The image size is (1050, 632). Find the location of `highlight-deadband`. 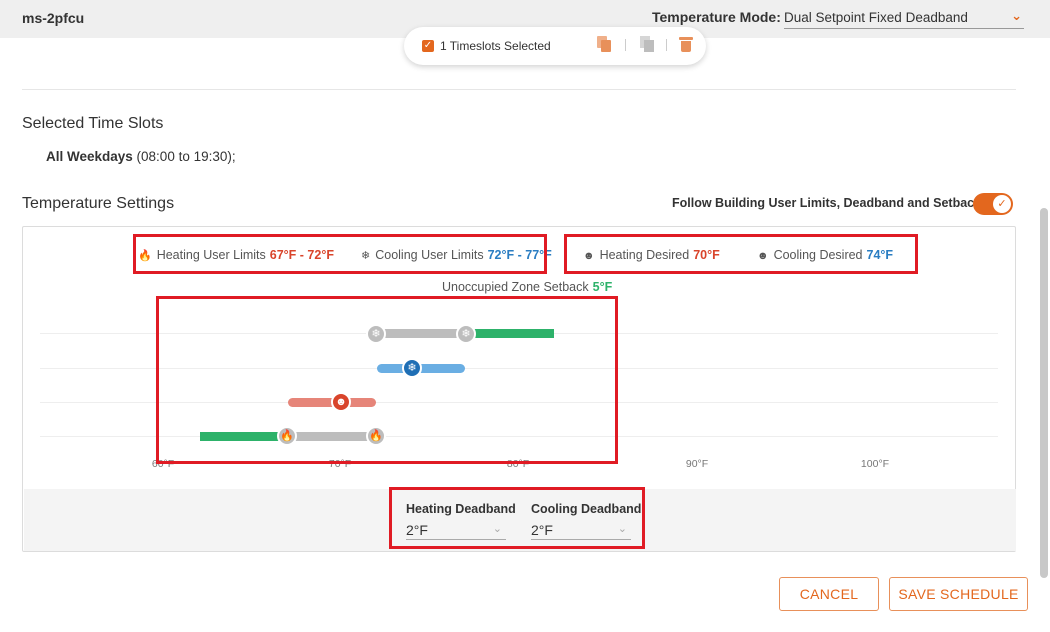

highlight-deadband is located at coordinates (517, 518).